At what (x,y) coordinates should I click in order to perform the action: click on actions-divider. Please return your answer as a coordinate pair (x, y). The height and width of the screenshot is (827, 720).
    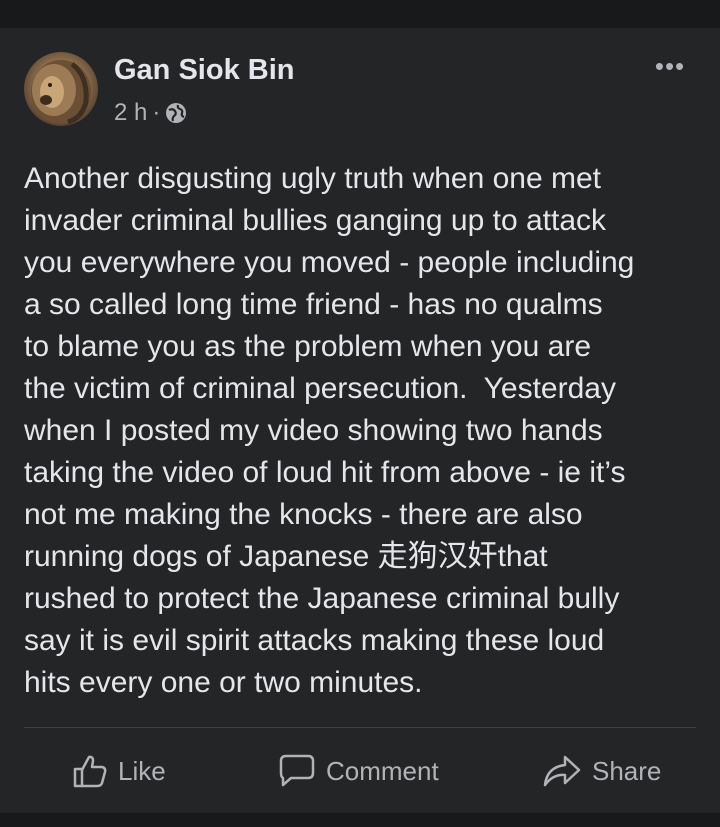
    Looking at the image, I should click on (360, 727).